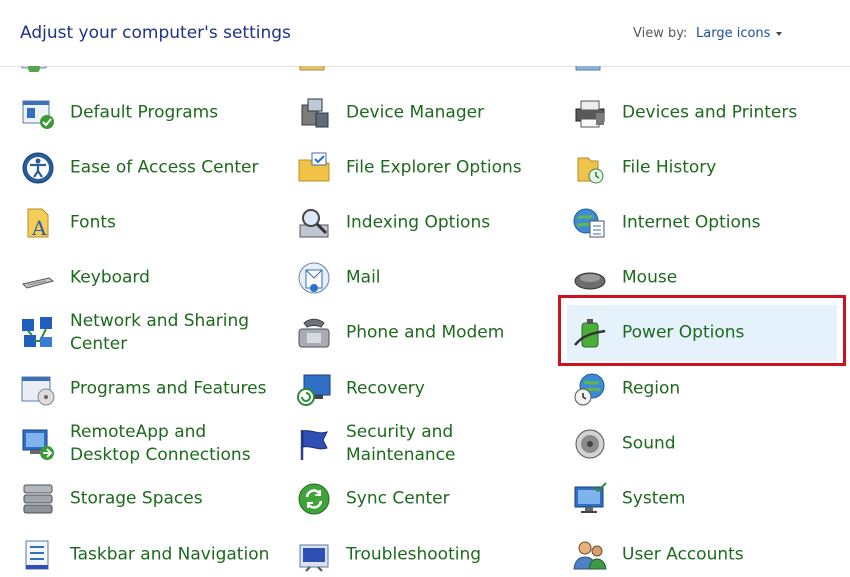 The width and height of the screenshot is (850, 577). I want to click on item-label: Sync Center, so click(446, 499).